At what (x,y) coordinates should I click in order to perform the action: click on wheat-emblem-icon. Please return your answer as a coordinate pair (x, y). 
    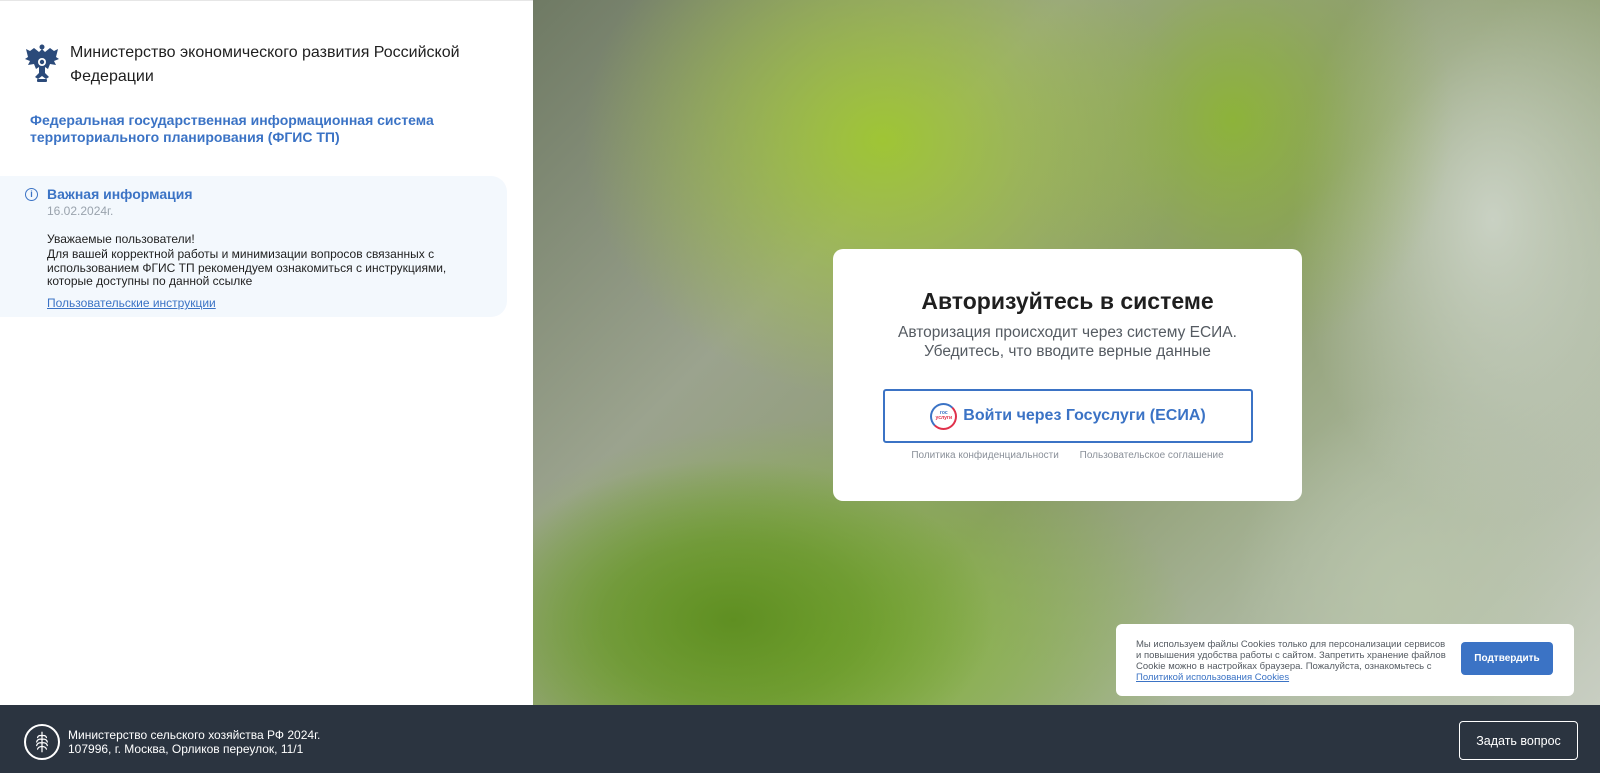
    Looking at the image, I should click on (42, 742).